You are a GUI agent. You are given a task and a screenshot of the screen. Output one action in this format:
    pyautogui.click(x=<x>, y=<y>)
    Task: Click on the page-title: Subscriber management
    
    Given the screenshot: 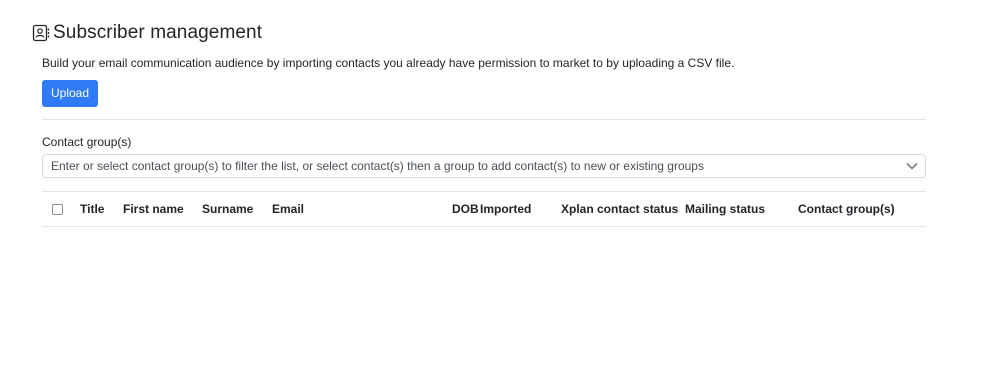 What is the action you would take?
    pyautogui.click(x=158, y=32)
    